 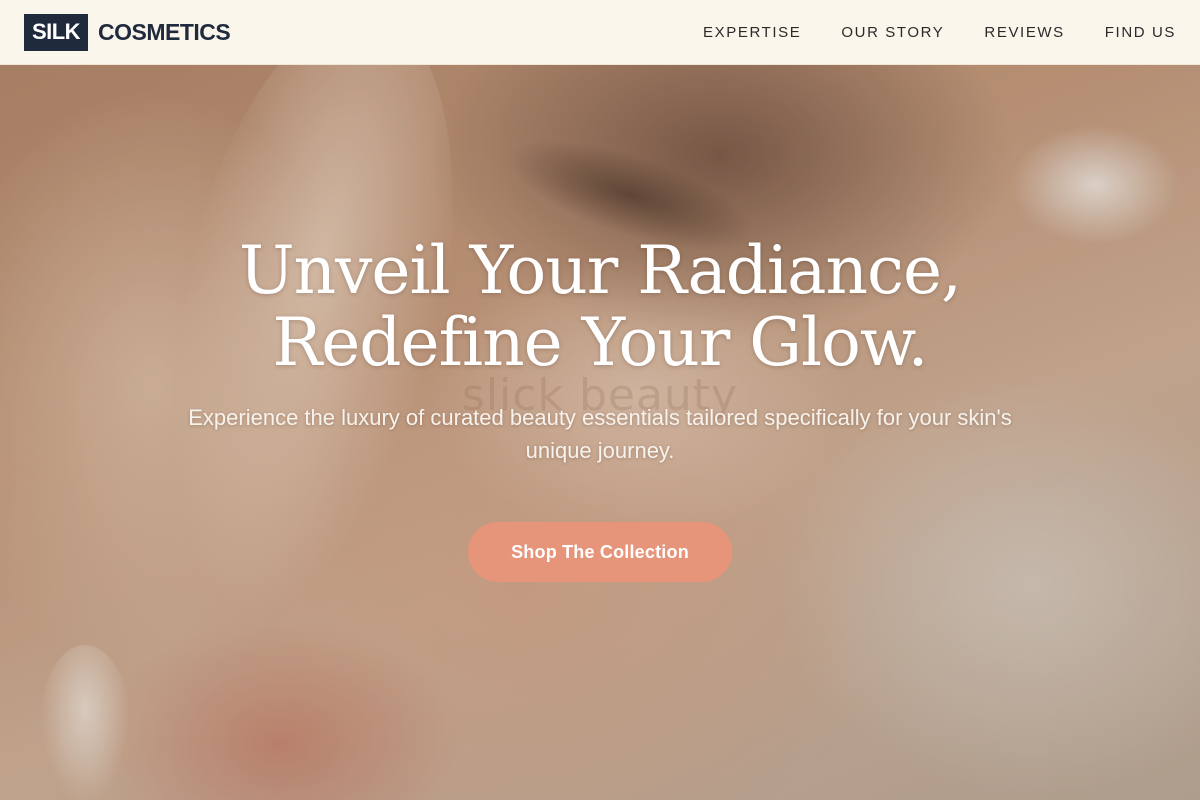 I want to click on brand-logo: SILK COSMETICS, so click(x=127, y=32).